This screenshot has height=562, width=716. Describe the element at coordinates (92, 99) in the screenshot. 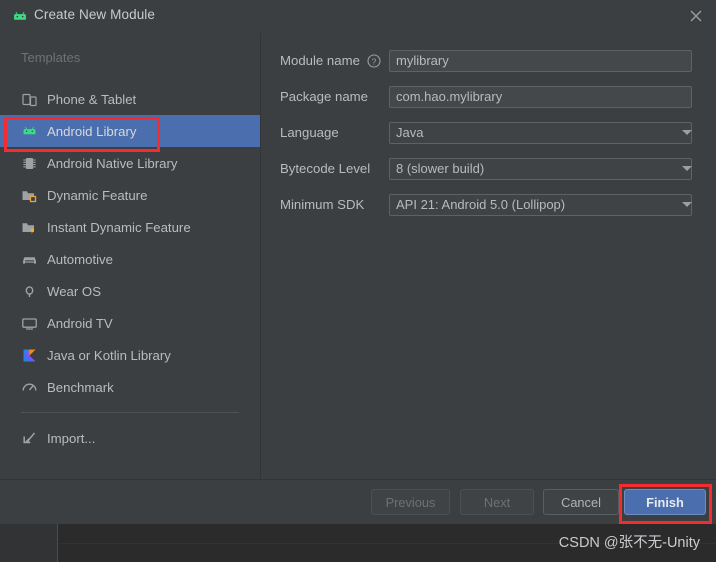

I see `sidebar-item-label: Phone & Tablet` at that location.